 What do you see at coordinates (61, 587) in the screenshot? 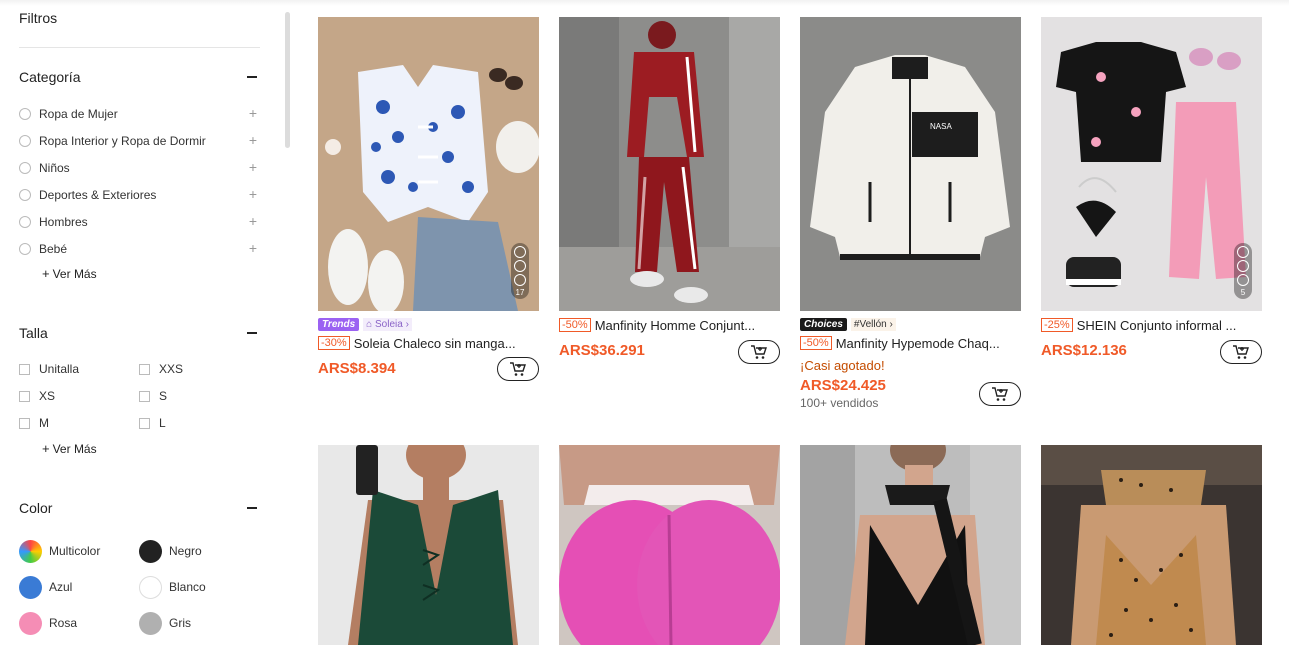
I see `color-label: Azul` at bounding box center [61, 587].